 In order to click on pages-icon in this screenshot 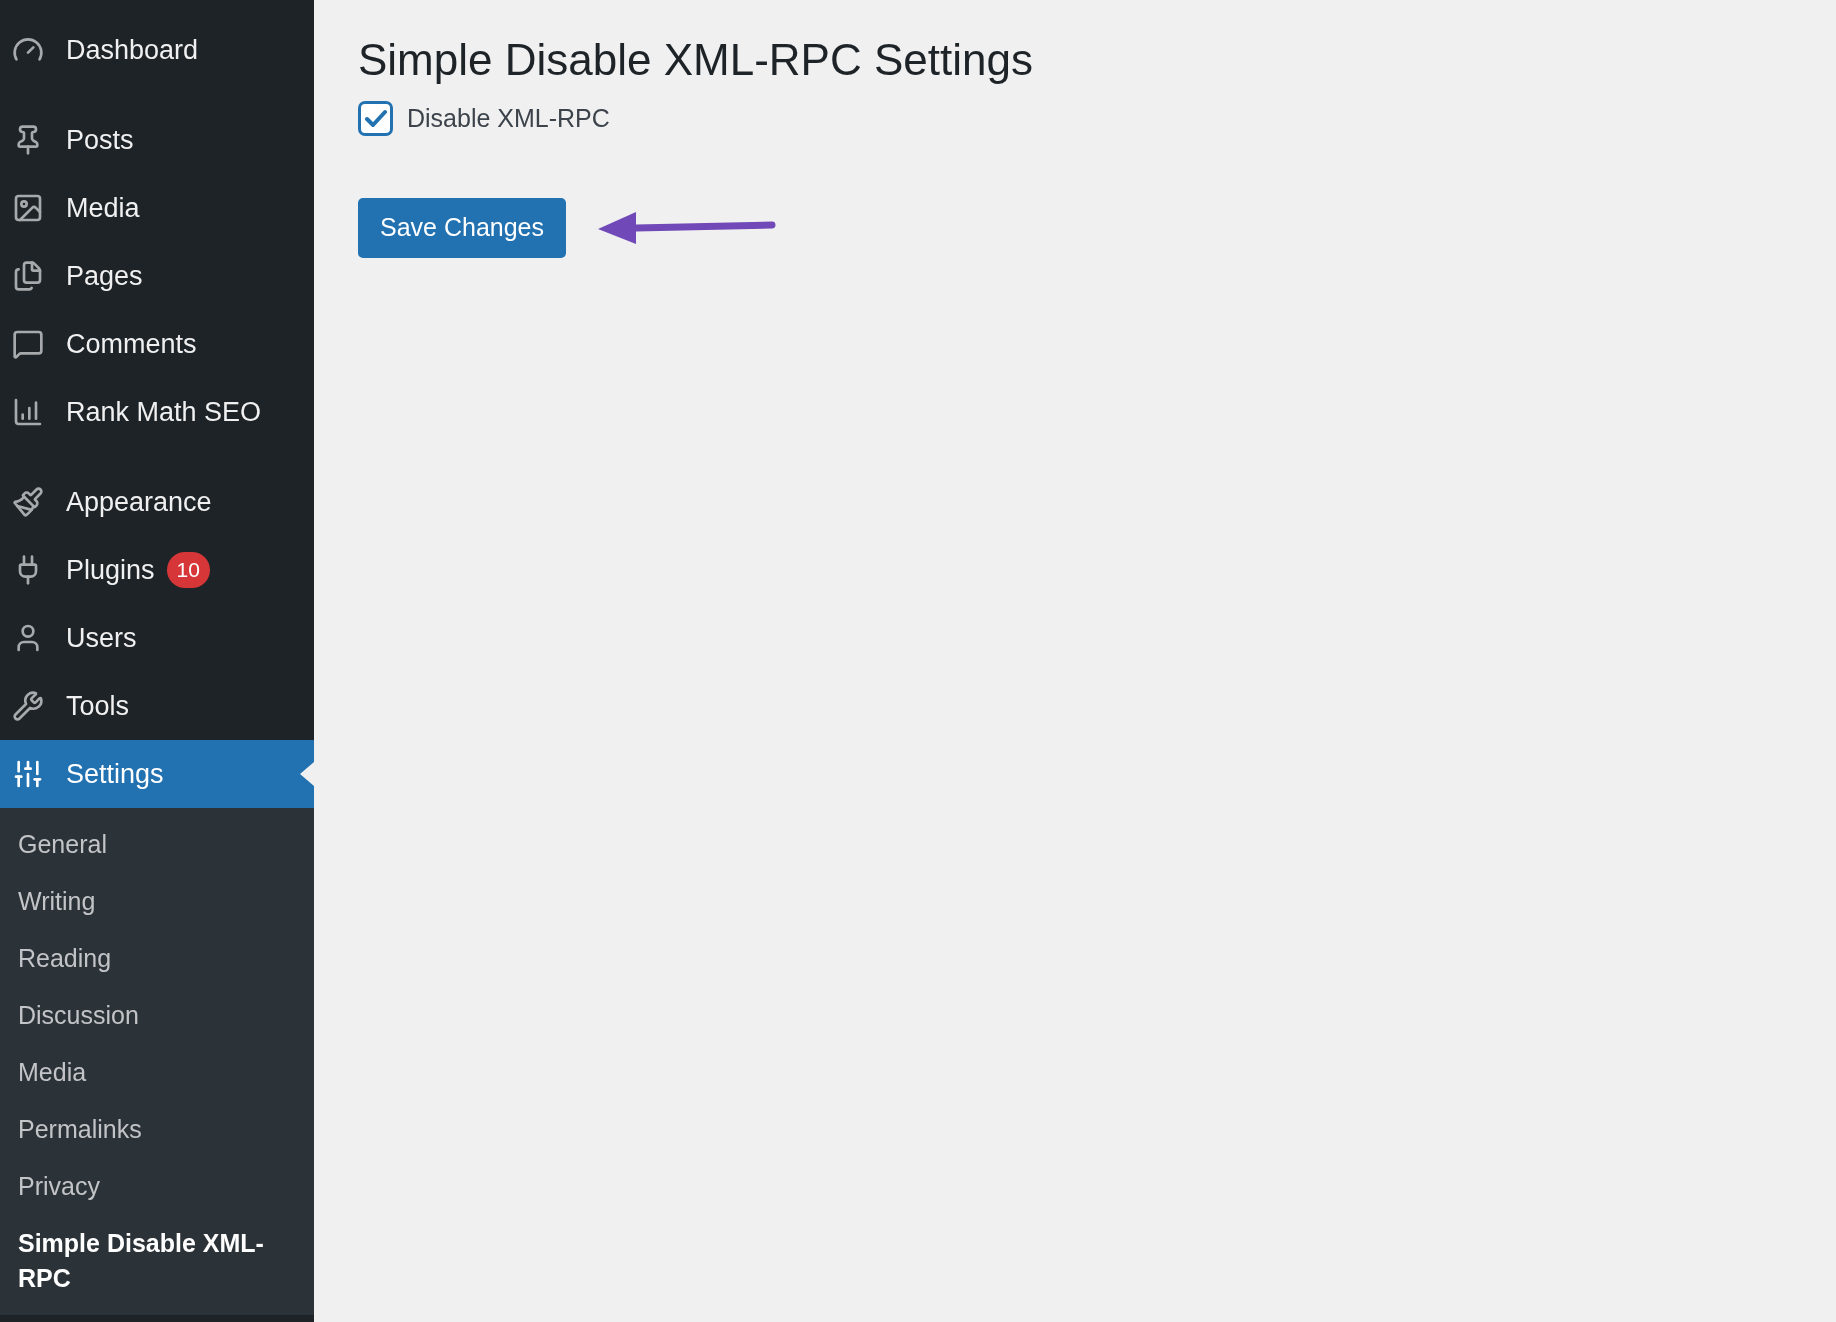, I will do `click(28, 276)`.